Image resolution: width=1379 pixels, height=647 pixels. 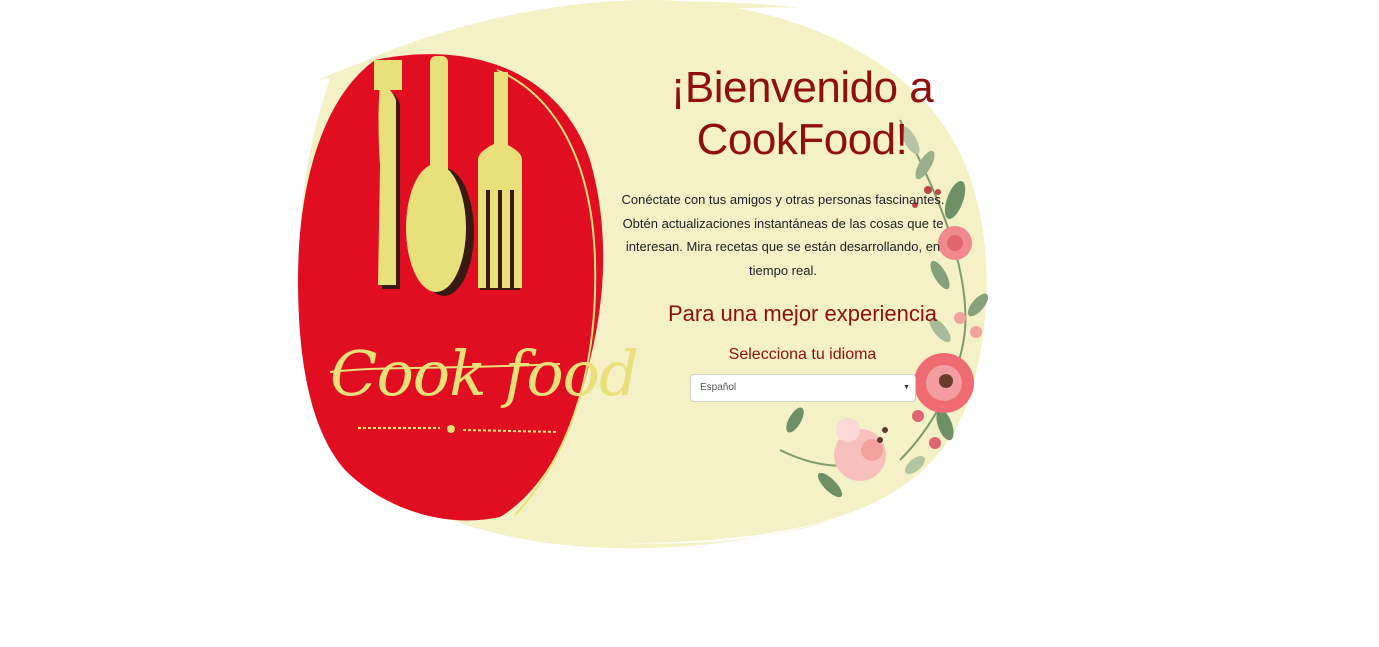 What do you see at coordinates (802, 139) in the screenshot?
I see `welcome-title-line2: CookFood!` at bounding box center [802, 139].